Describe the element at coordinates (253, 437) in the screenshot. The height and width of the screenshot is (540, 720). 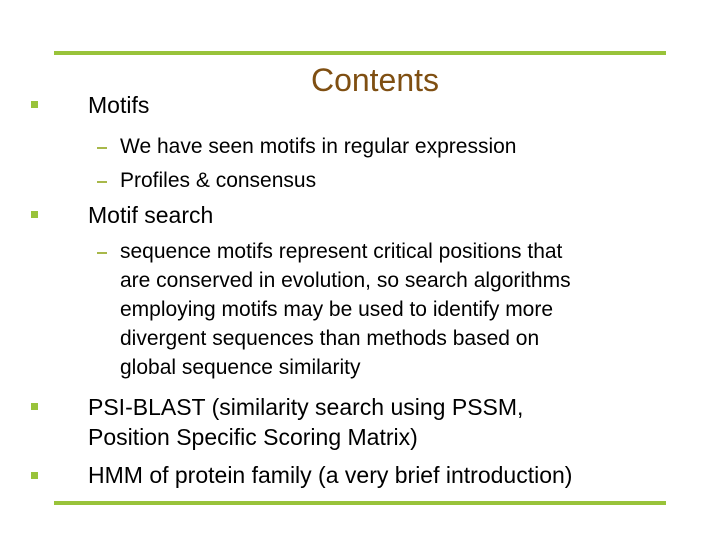
I see `bullet-text-line: Position Specific Scoring Matrix)` at that location.